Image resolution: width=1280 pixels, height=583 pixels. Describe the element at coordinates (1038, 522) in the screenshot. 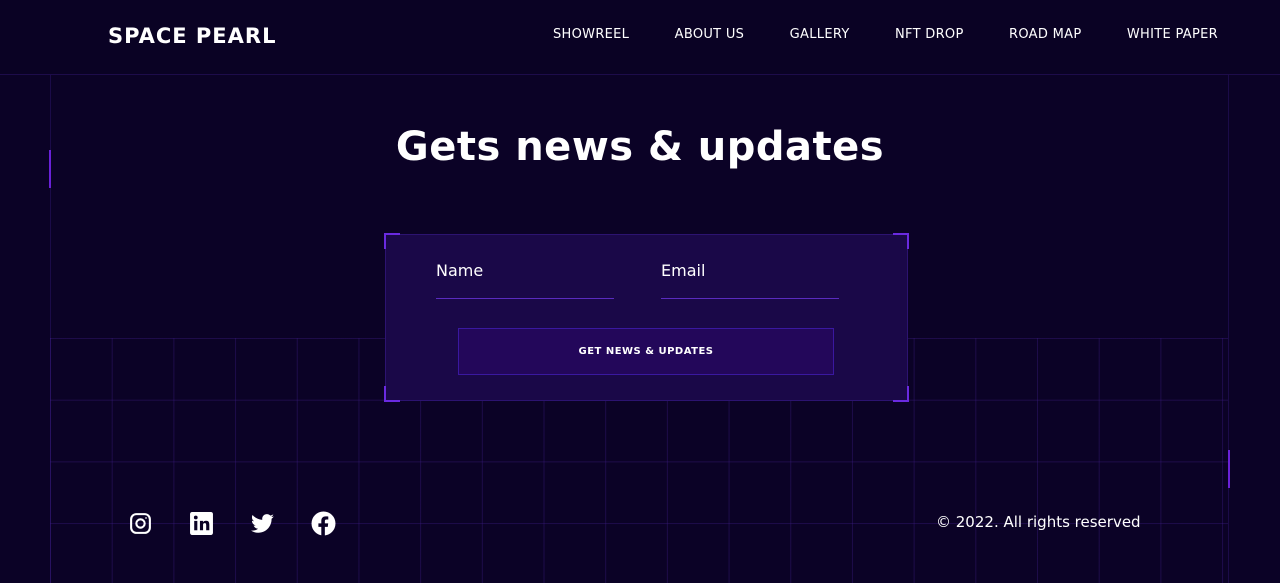

I see `copyright-text: © 2022. All rights reserved` at that location.